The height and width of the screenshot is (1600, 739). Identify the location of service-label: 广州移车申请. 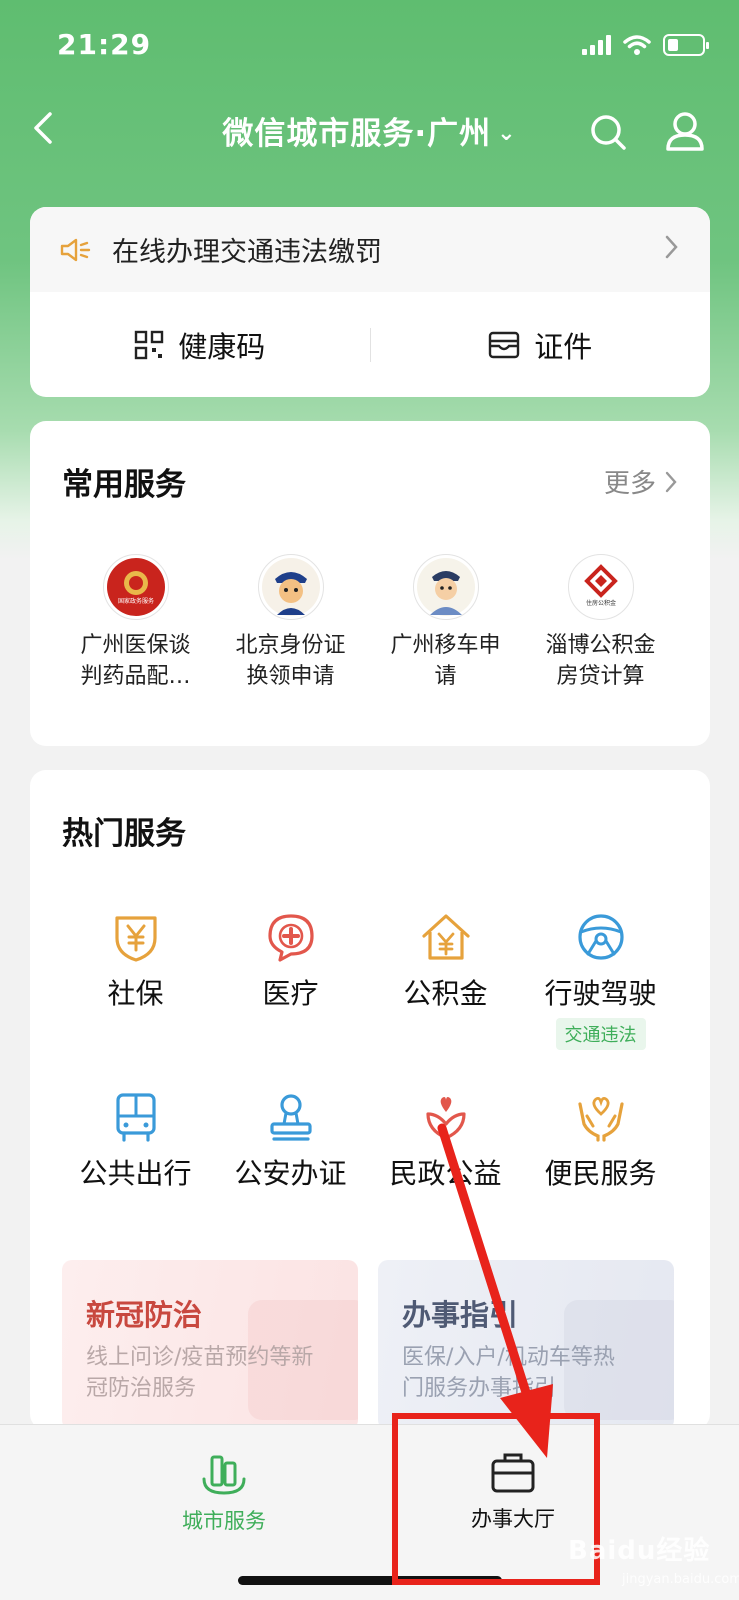
(445, 661).